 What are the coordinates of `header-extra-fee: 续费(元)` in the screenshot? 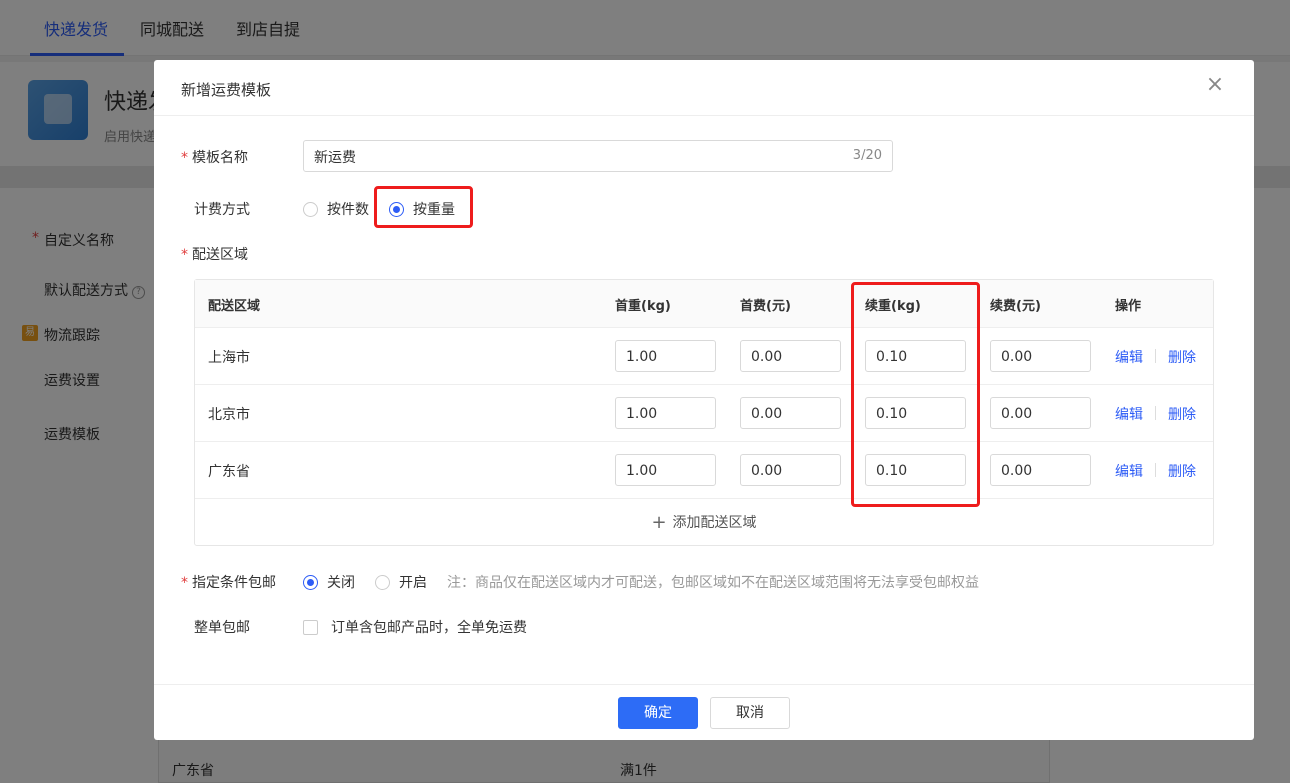 It's located at (1015, 306).